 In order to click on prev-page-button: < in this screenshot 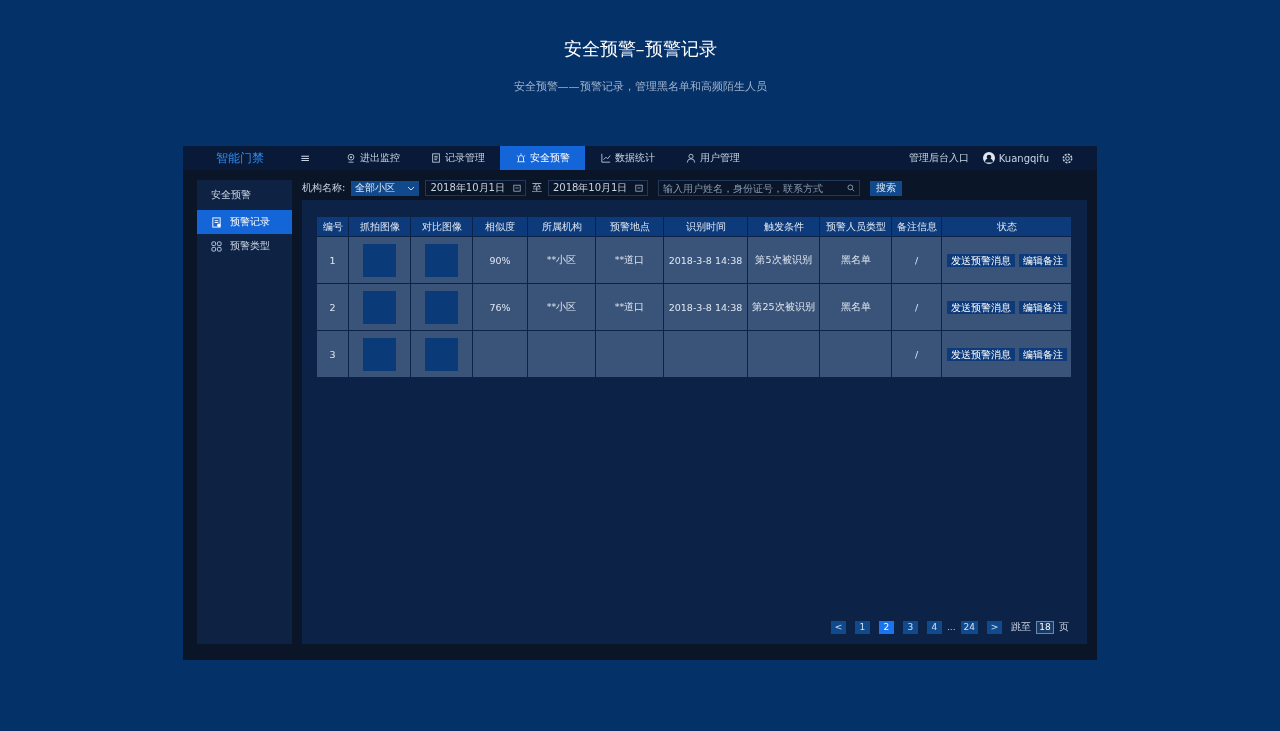, I will do `click(838, 627)`.